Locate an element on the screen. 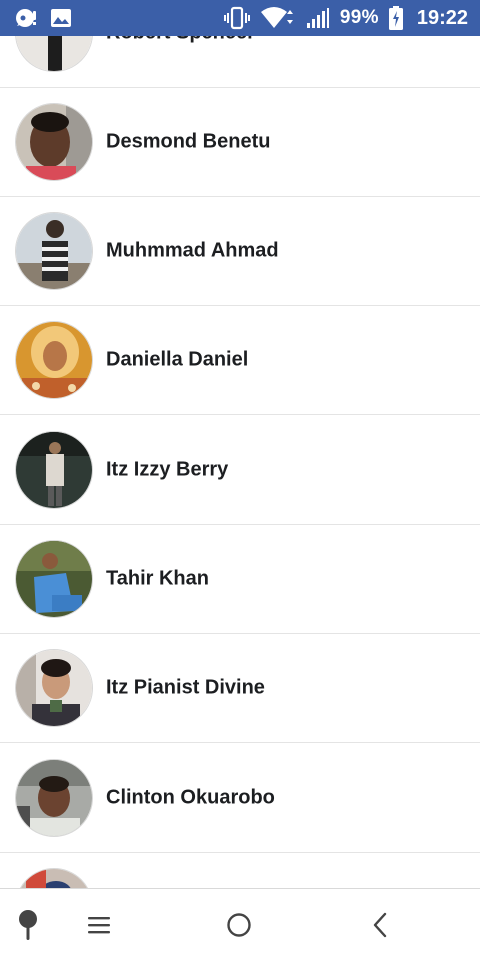 This screenshot has width=480, height=960. home-icon is located at coordinates (239, 925).